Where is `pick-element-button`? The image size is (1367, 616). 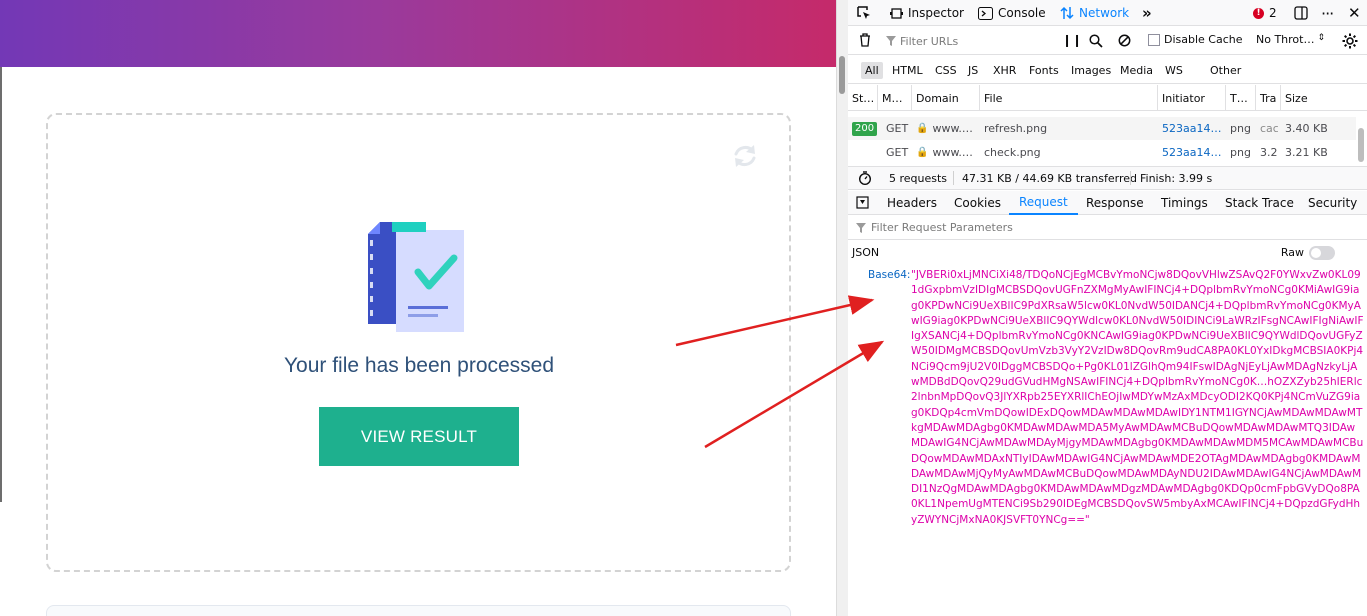 pick-element-button is located at coordinates (864, 13).